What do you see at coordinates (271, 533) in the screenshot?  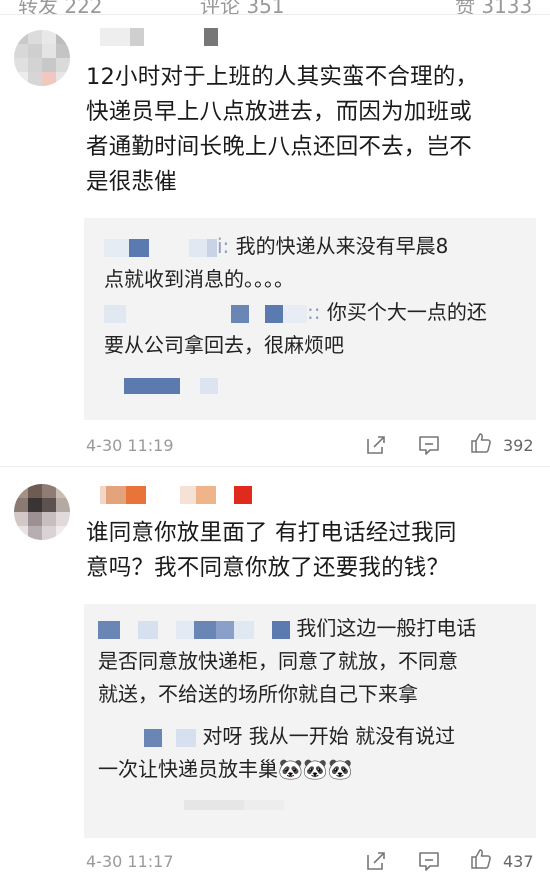 I see `comment-line: 谁同意你放里面了 有打电话经过我同` at bounding box center [271, 533].